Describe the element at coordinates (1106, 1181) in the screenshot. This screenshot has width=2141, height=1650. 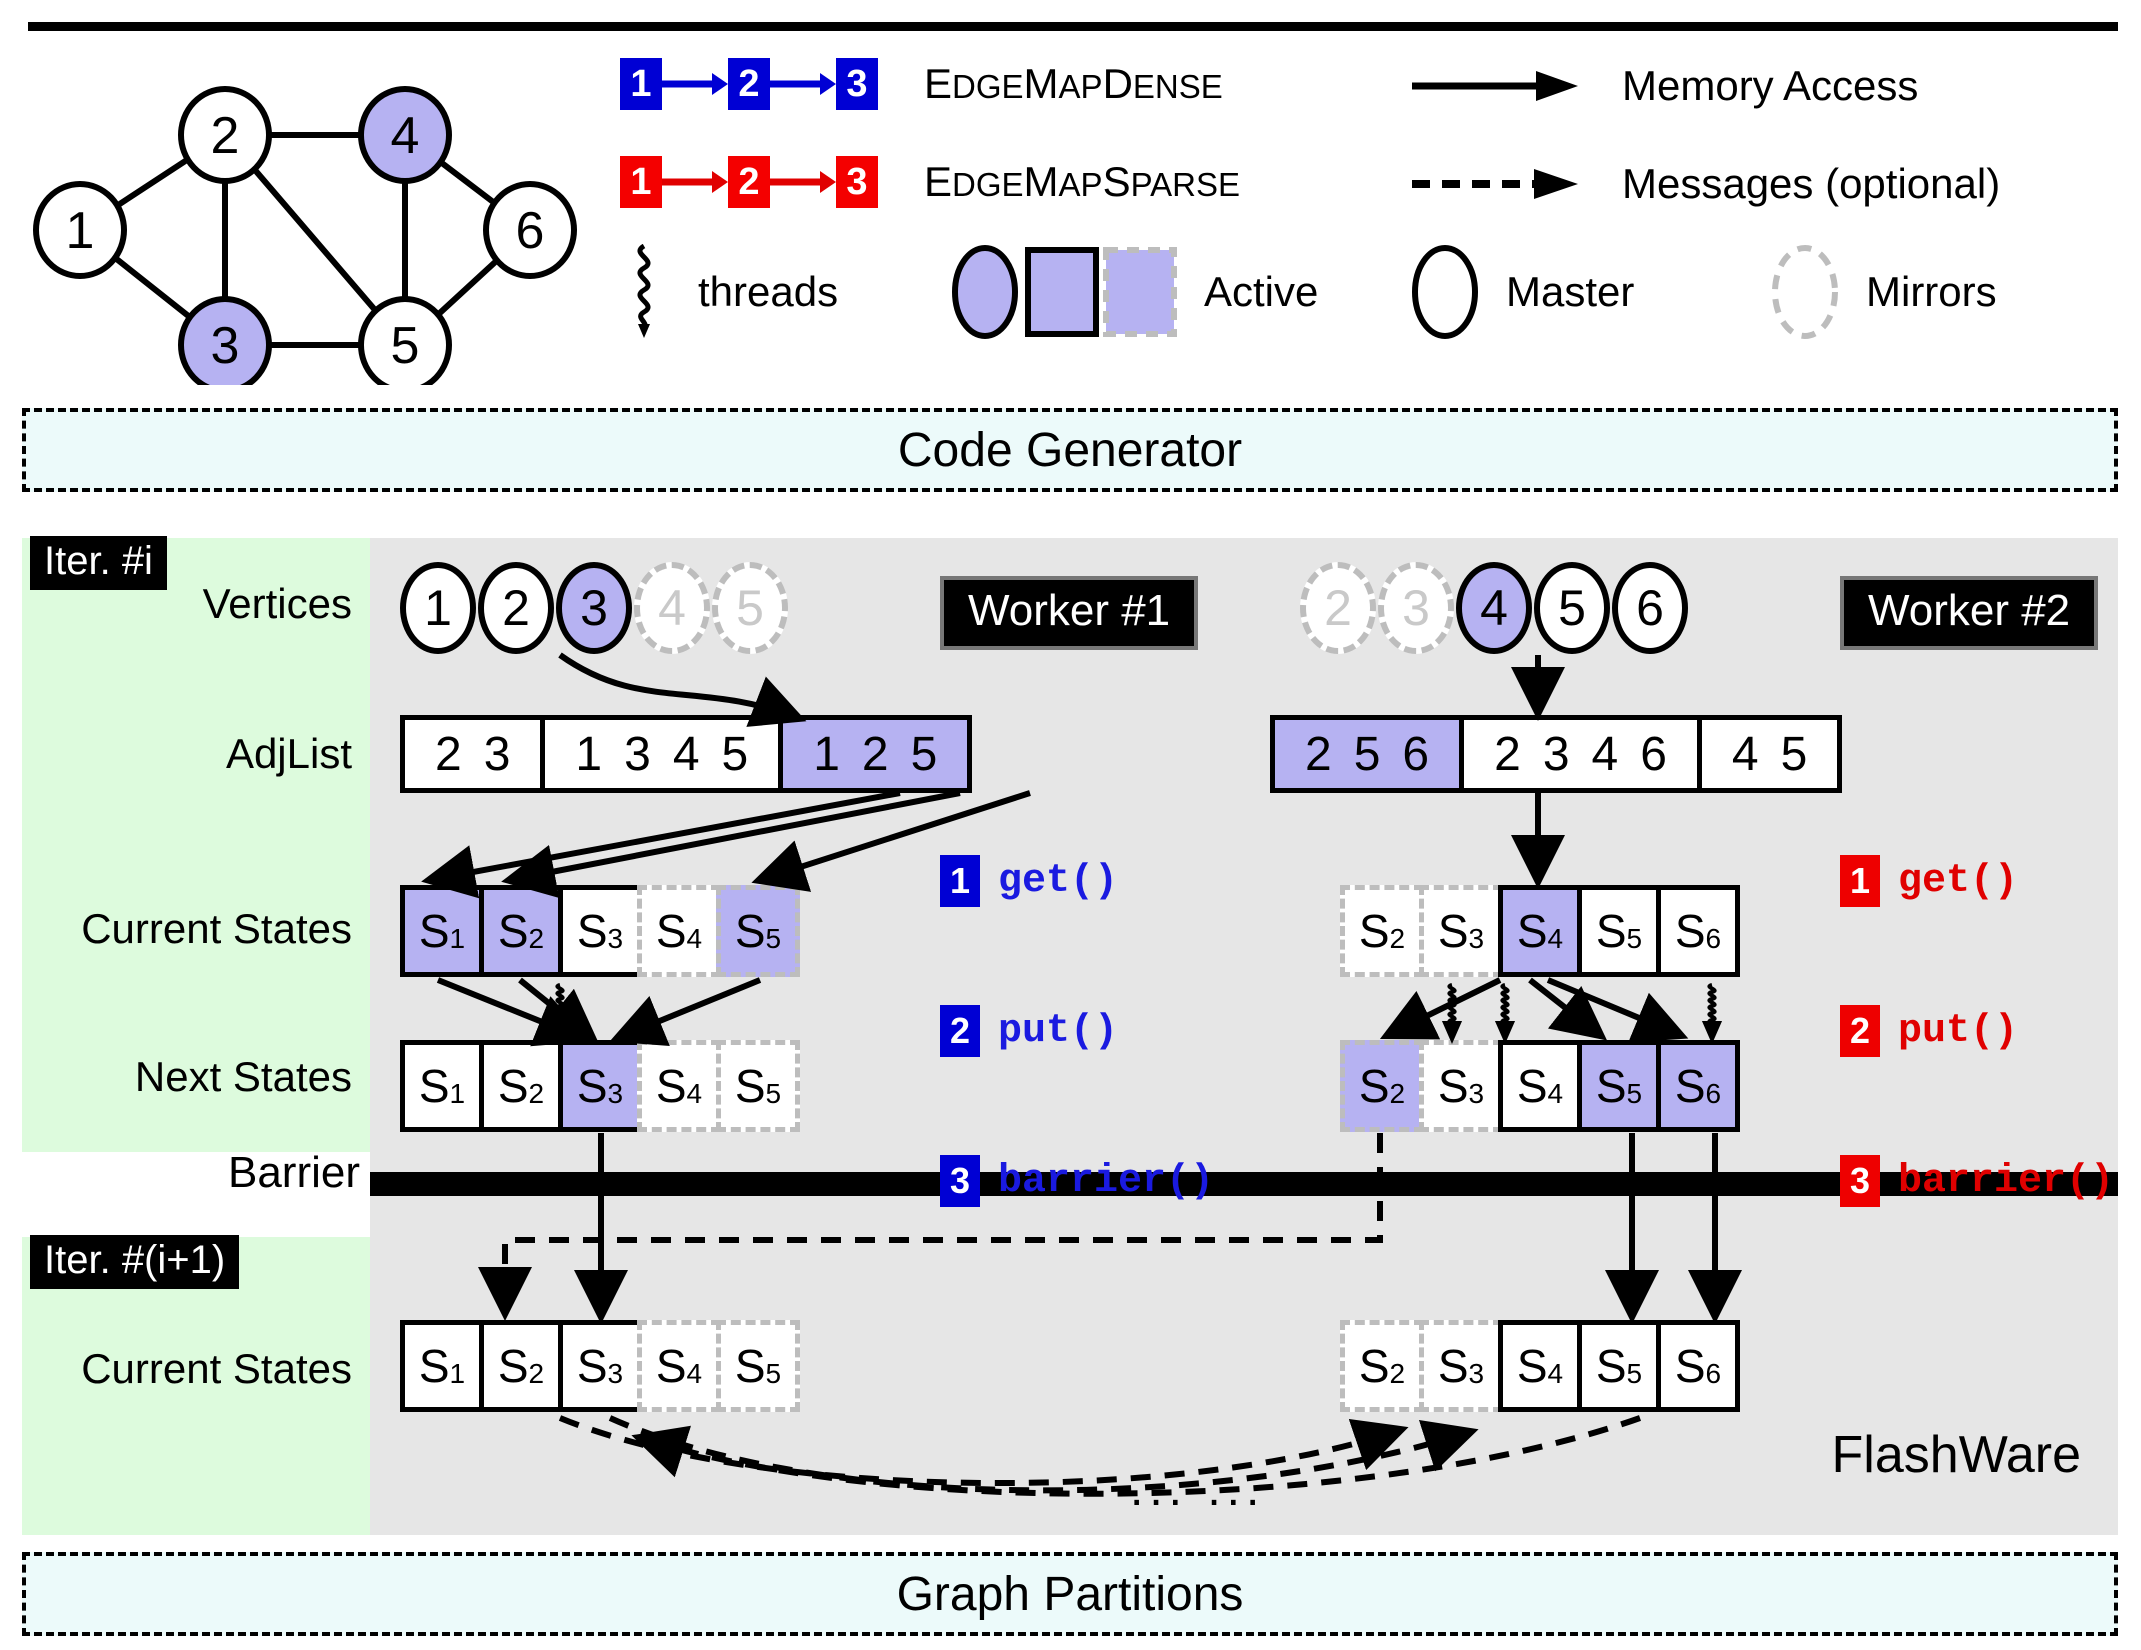
I see `worker-1-step-fn-3: barrier()` at that location.